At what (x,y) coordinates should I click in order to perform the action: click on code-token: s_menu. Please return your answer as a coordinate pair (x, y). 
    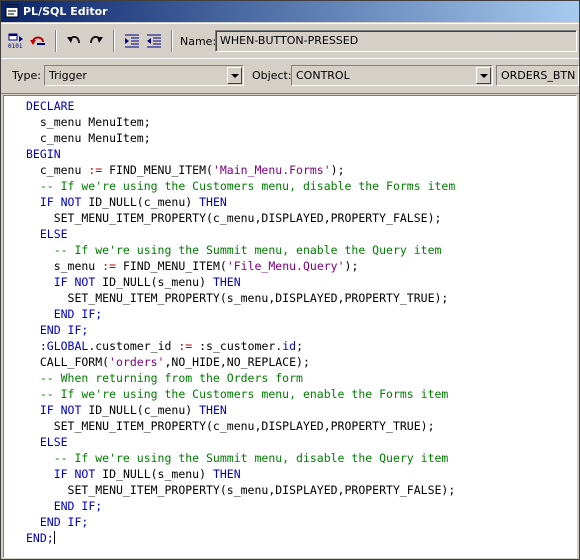
    Looking at the image, I should click on (64, 266).